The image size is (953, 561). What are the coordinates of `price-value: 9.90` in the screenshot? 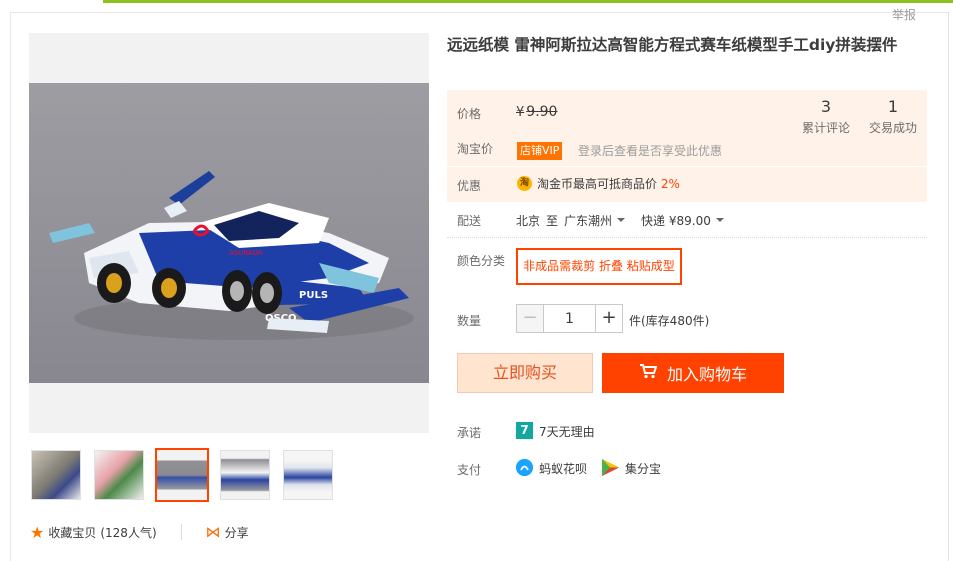 It's located at (542, 112).